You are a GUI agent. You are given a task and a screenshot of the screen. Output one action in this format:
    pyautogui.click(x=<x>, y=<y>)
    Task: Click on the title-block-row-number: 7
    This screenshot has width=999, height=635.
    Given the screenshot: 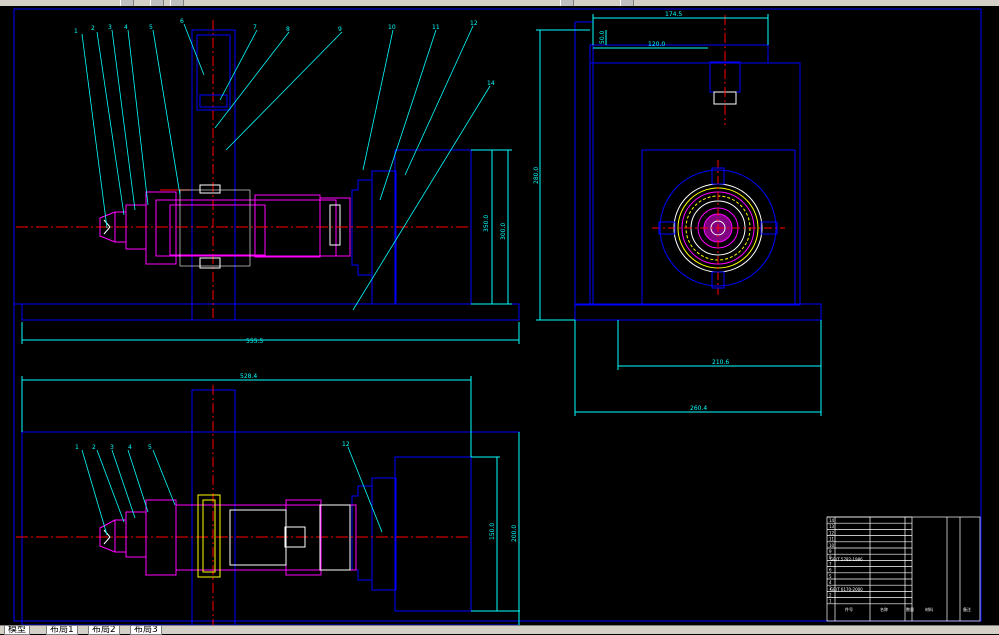 What is the action you would take?
    pyautogui.click(x=830, y=563)
    